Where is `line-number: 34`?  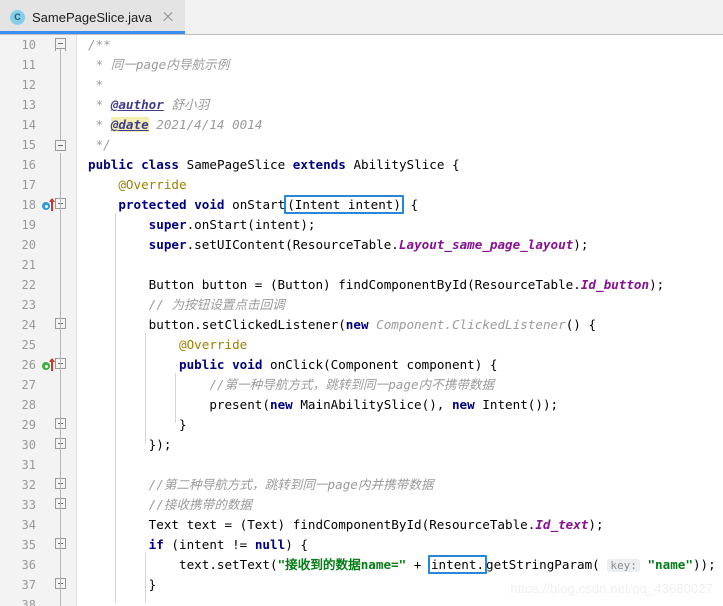
line-number: 34 is located at coordinates (28, 525).